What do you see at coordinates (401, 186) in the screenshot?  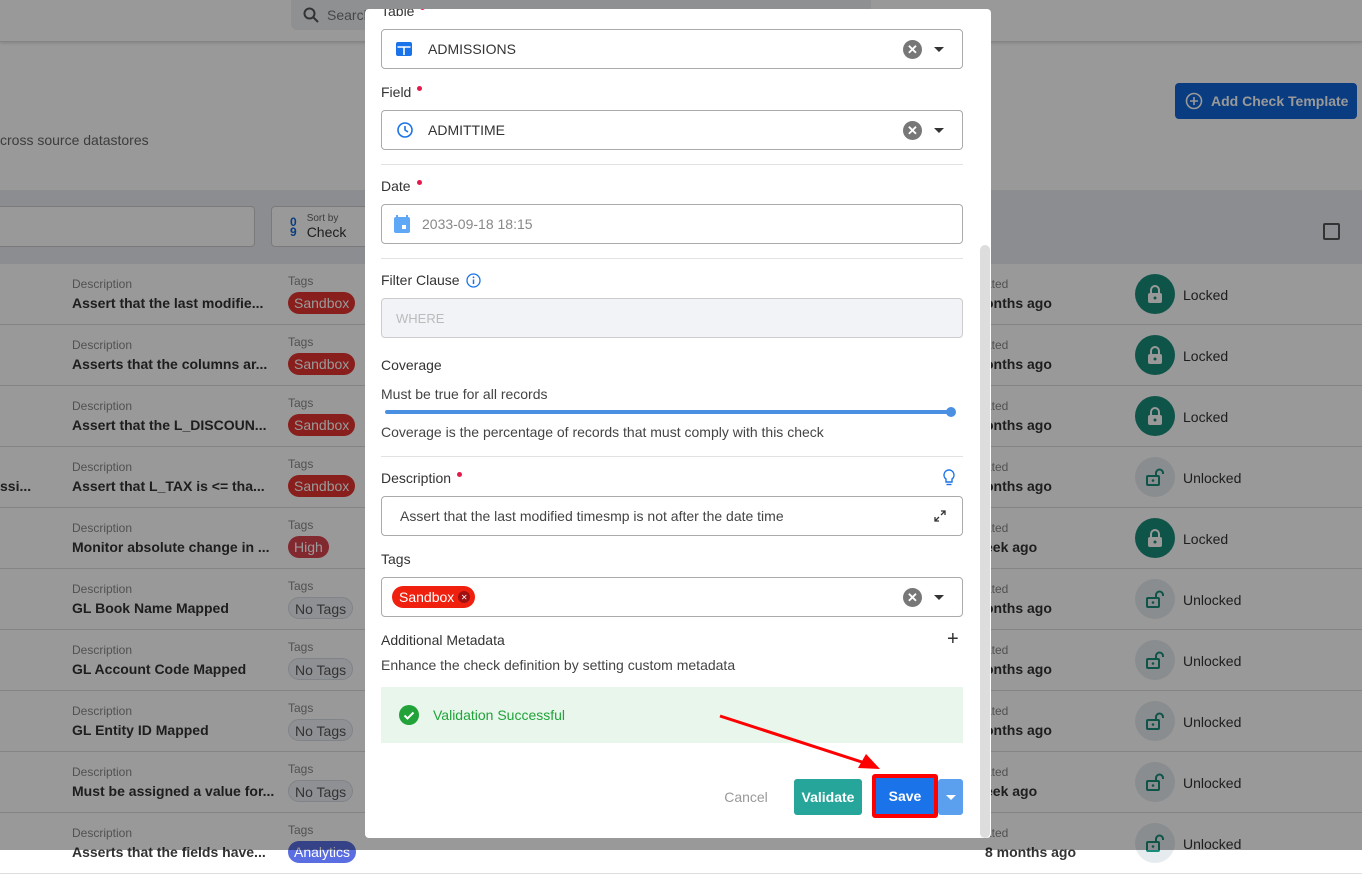 I see `date-label: Date` at bounding box center [401, 186].